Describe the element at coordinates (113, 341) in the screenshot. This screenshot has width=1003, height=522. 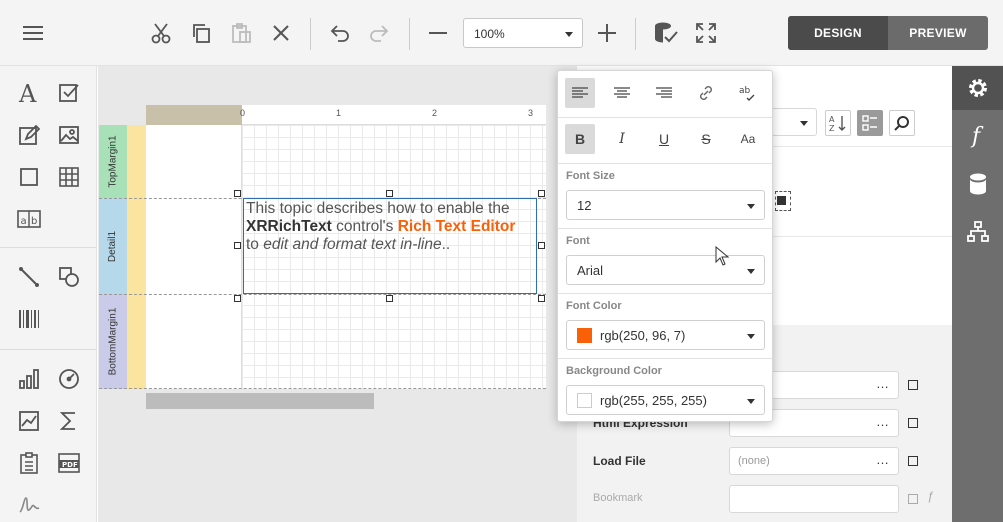
I see `band-bottom-margin: BottomMargin1` at that location.